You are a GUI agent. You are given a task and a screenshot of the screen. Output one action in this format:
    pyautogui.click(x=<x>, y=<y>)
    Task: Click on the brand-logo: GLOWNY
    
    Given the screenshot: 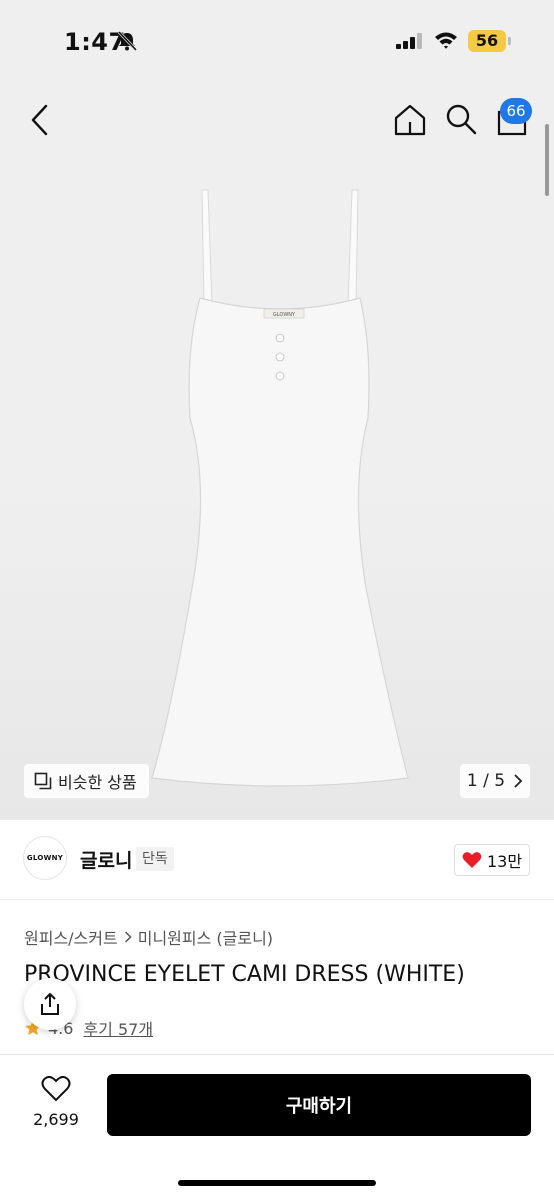 What is the action you would take?
    pyautogui.click(x=45, y=858)
    